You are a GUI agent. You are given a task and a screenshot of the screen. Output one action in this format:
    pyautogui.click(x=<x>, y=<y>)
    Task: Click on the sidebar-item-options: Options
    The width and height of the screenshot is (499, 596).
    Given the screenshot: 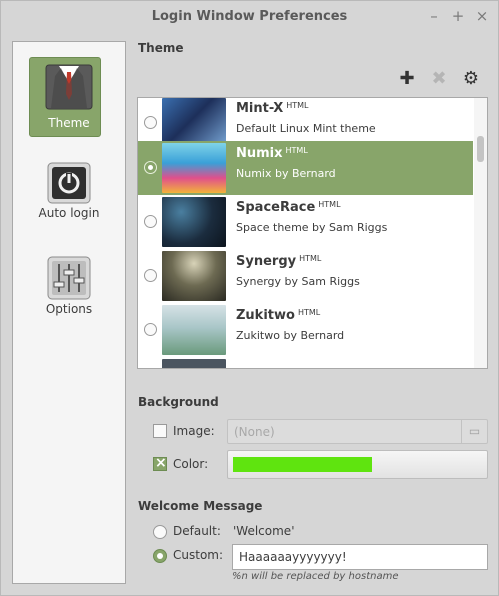 What is the action you would take?
    pyautogui.click(x=69, y=286)
    